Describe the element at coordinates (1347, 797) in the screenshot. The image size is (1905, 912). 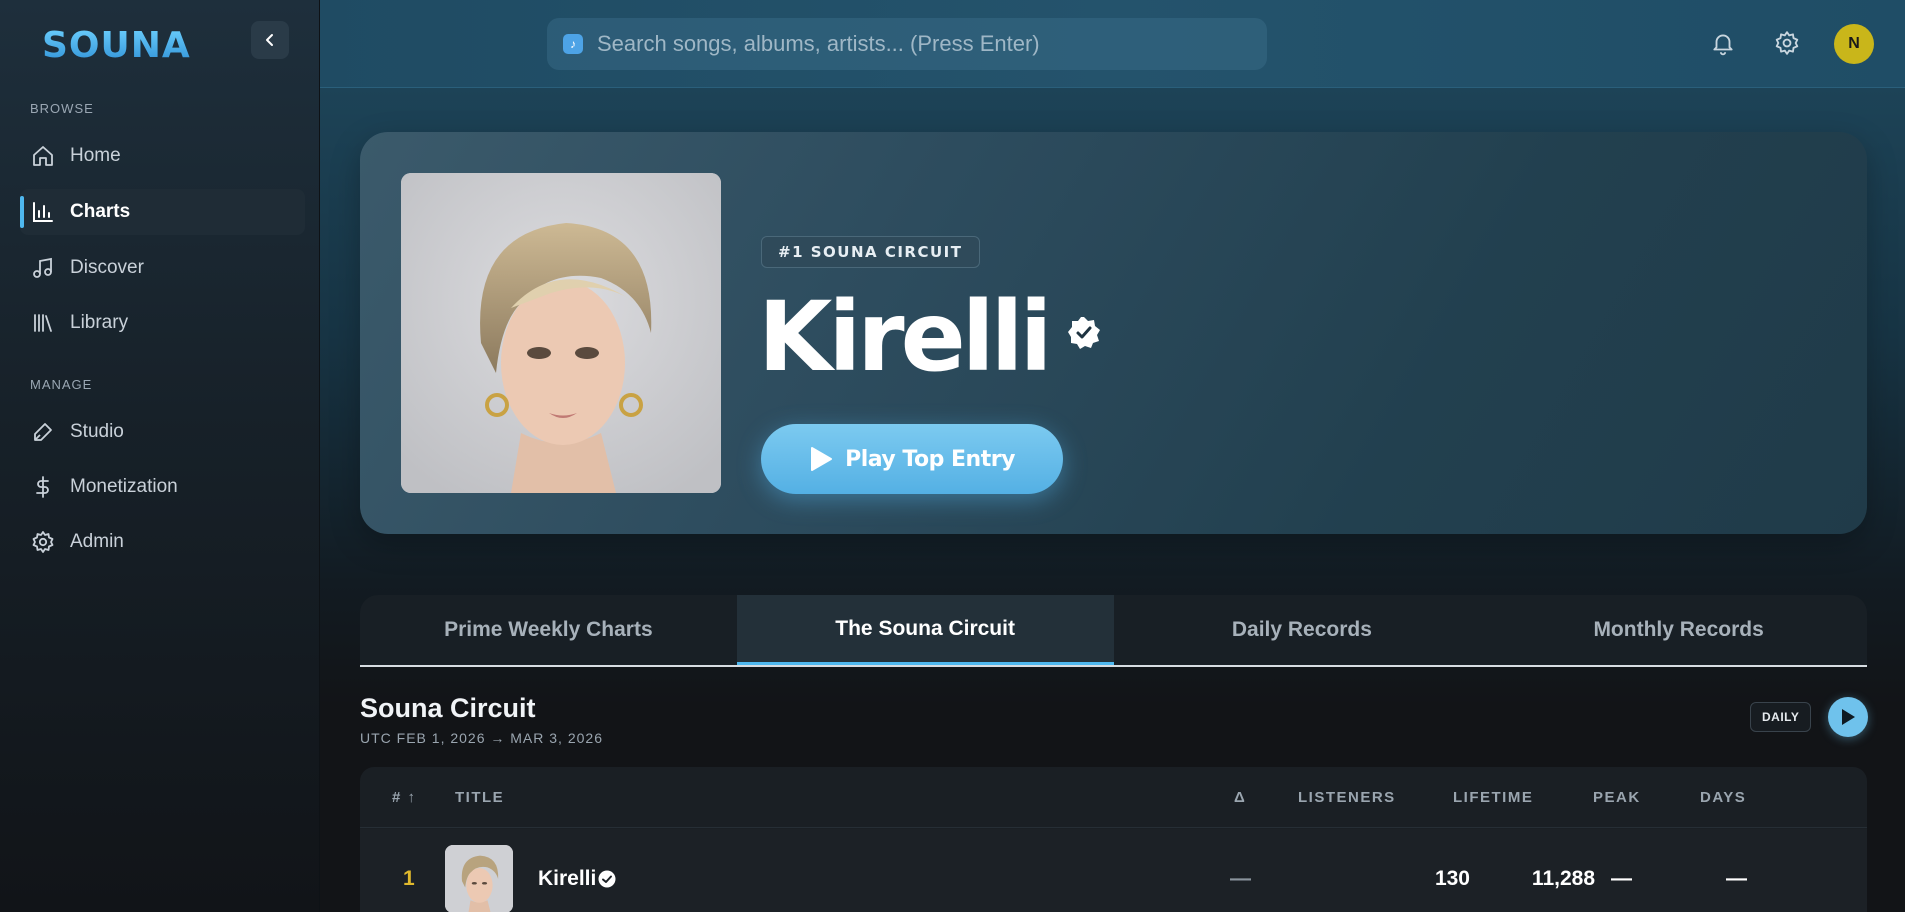
I see `column-listeners: LISTENERS` at that location.